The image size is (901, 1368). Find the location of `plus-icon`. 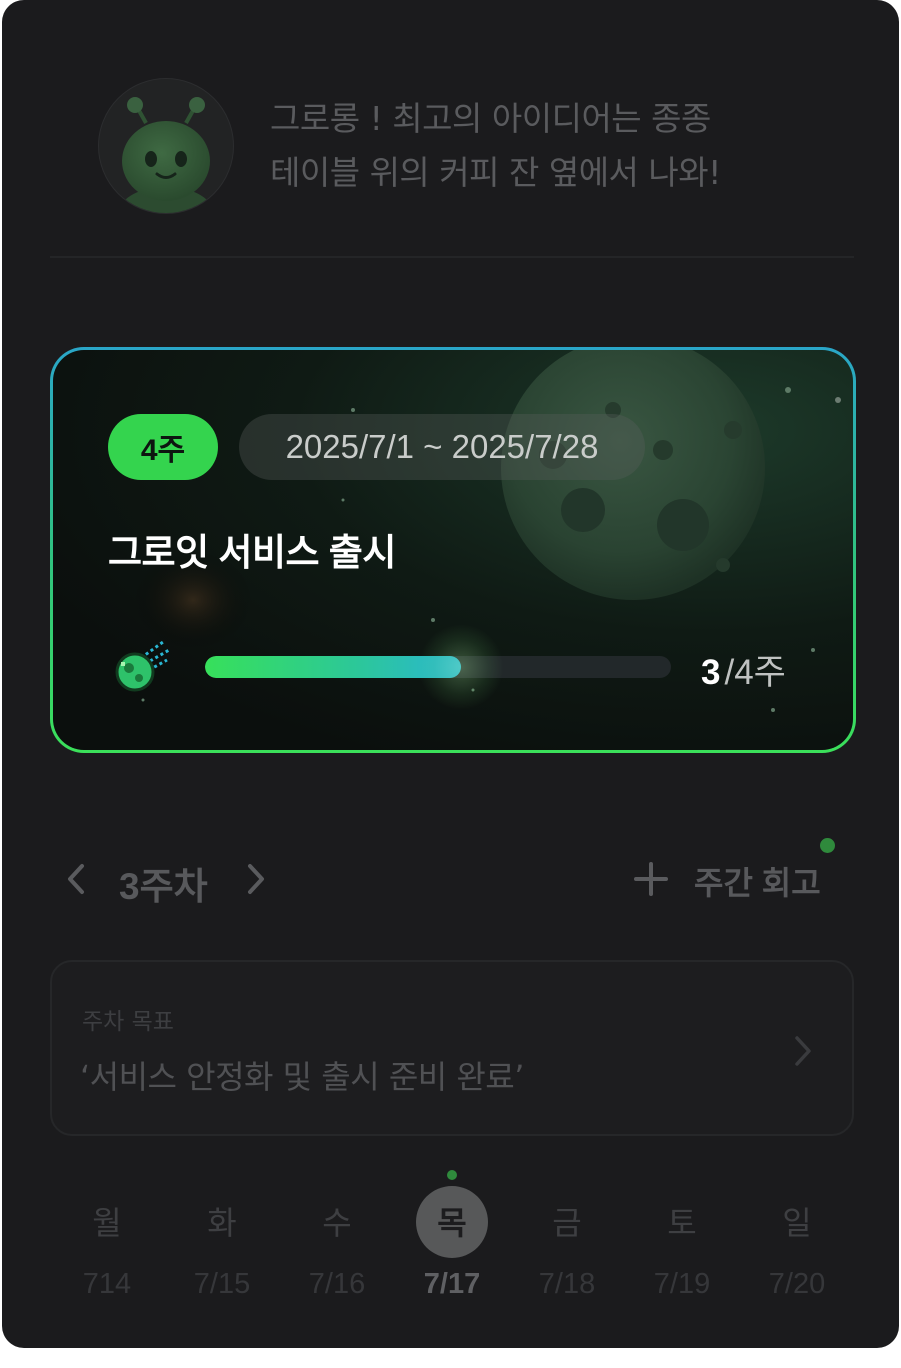

plus-icon is located at coordinates (651, 879).